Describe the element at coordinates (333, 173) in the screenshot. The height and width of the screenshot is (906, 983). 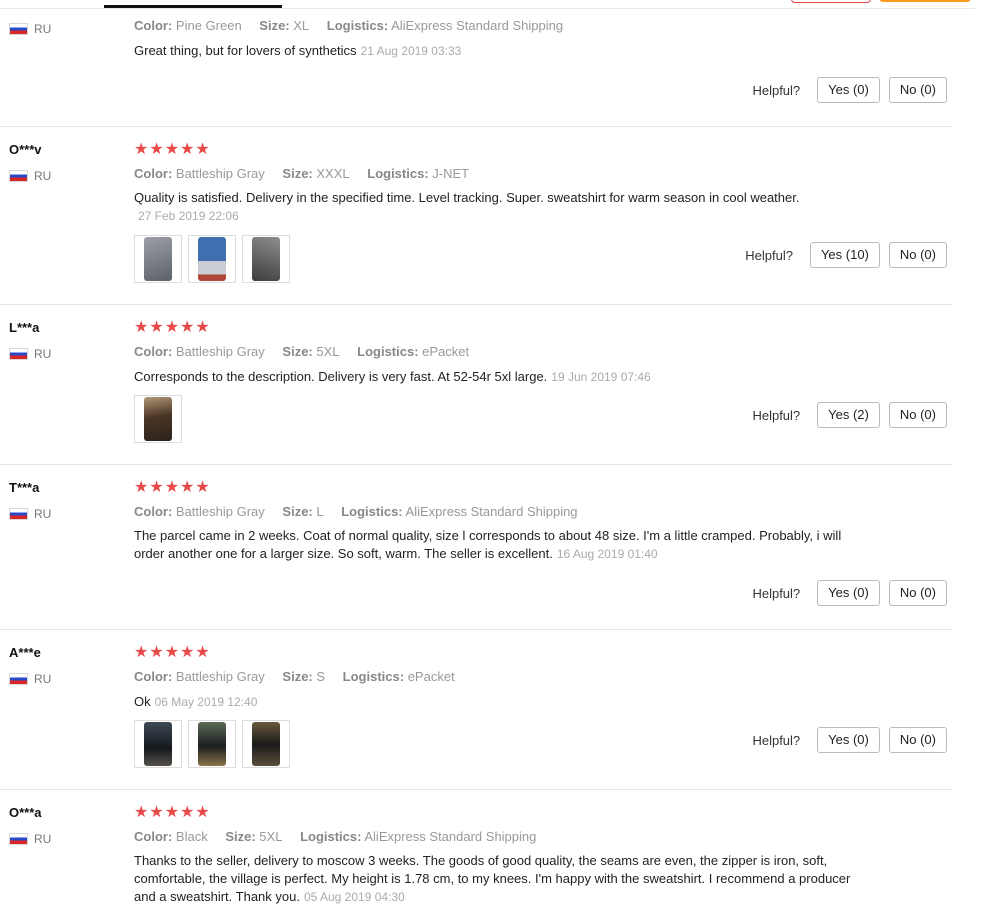
I see `size-value: XXXL` at that location.